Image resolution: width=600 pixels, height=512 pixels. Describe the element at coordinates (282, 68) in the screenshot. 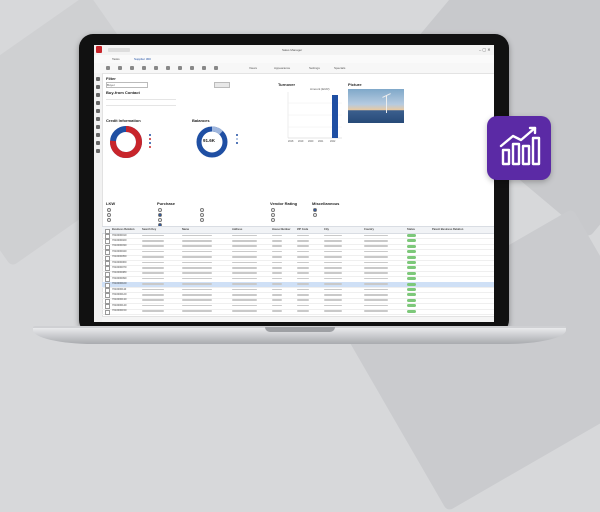

I see `toolbar-appearance: Appearance` at that location.